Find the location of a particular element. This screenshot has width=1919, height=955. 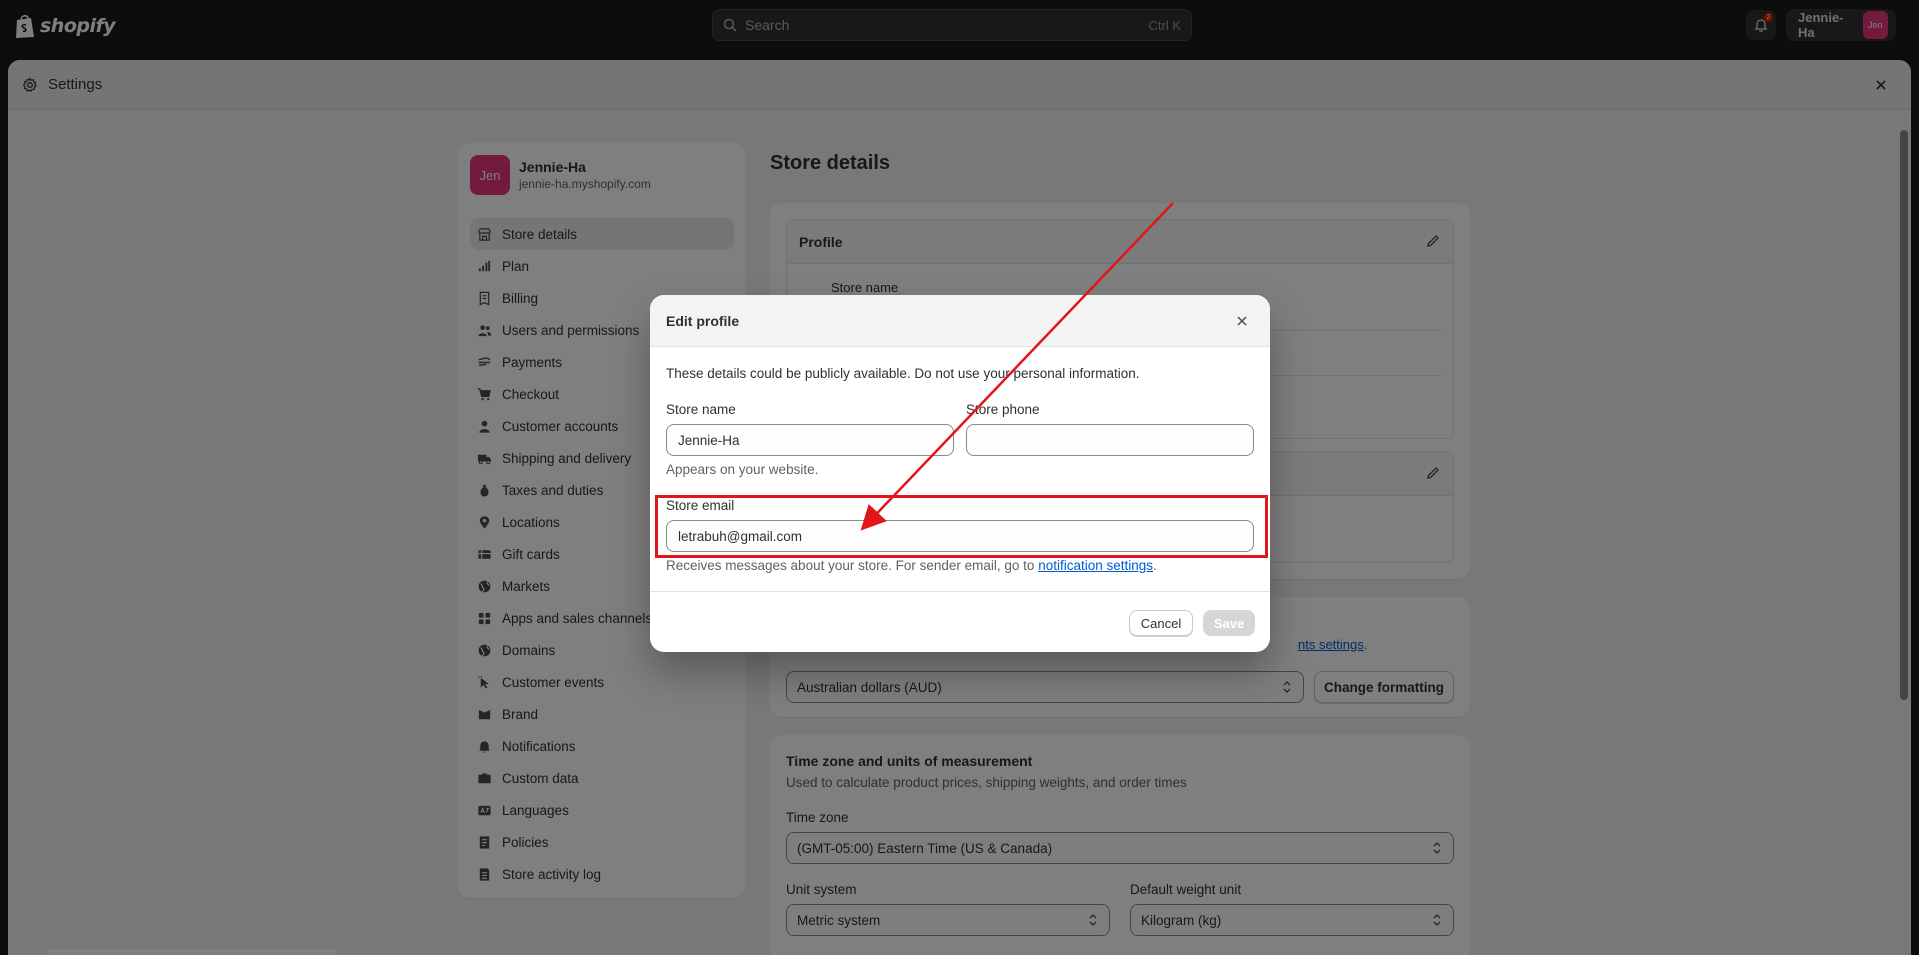

email-help-suffix: . is located at coordinates (1155, 565).